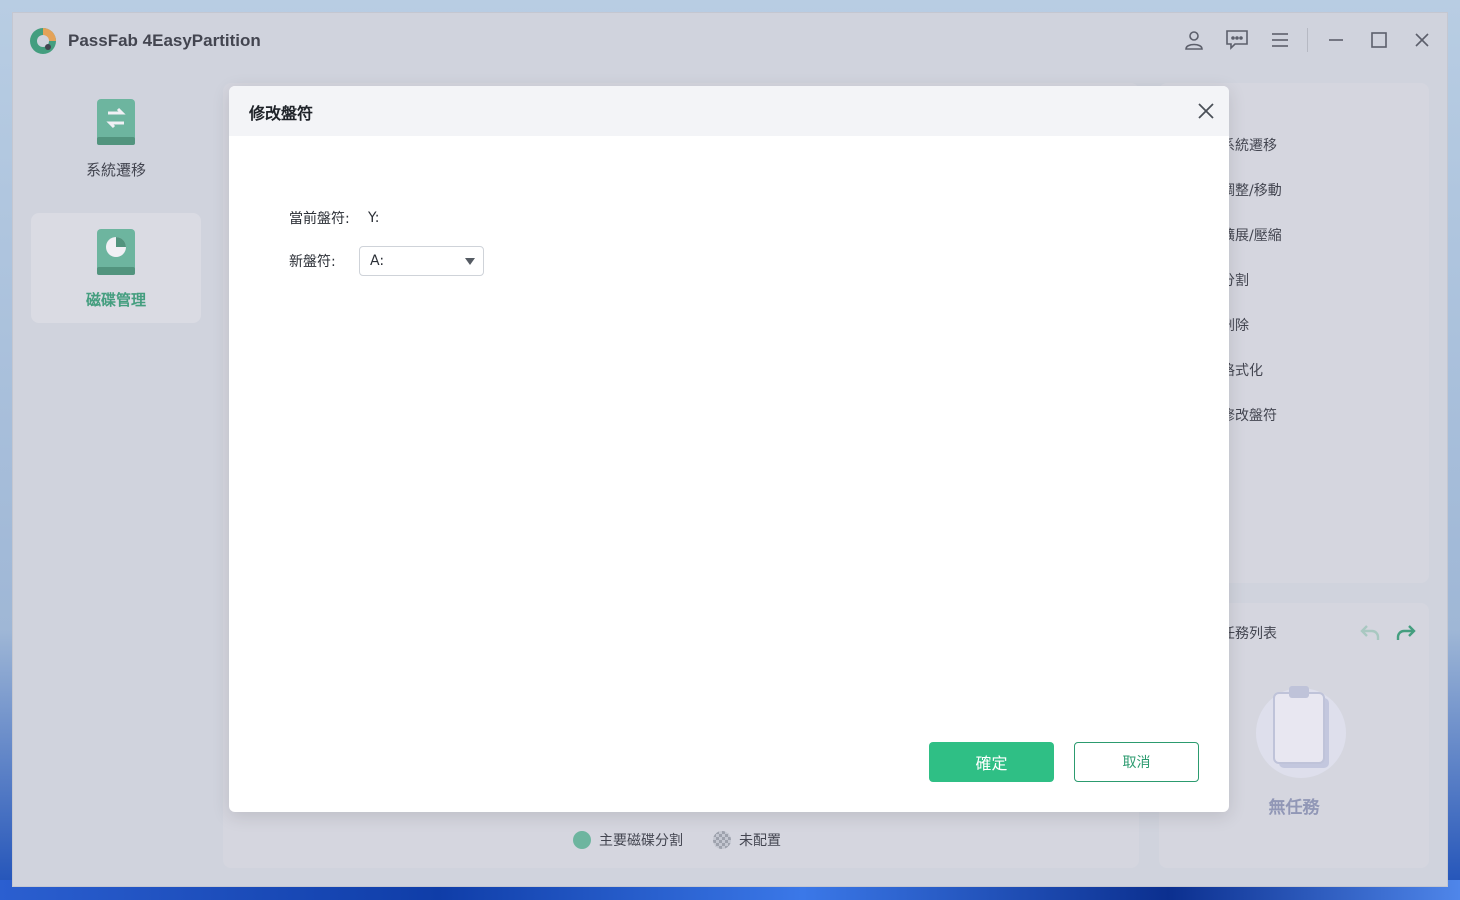  What do you see at coordinates (374, 218) in the screenshot?
I see `current-drive-letter-value: Y:` at bounding box center [374, 218].